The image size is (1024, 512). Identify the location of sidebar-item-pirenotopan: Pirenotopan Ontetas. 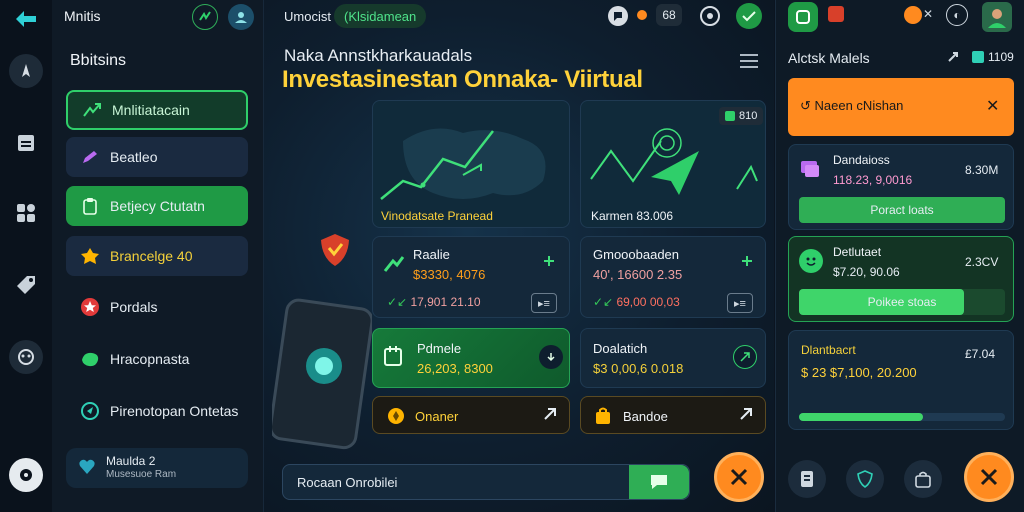
(157, 411).